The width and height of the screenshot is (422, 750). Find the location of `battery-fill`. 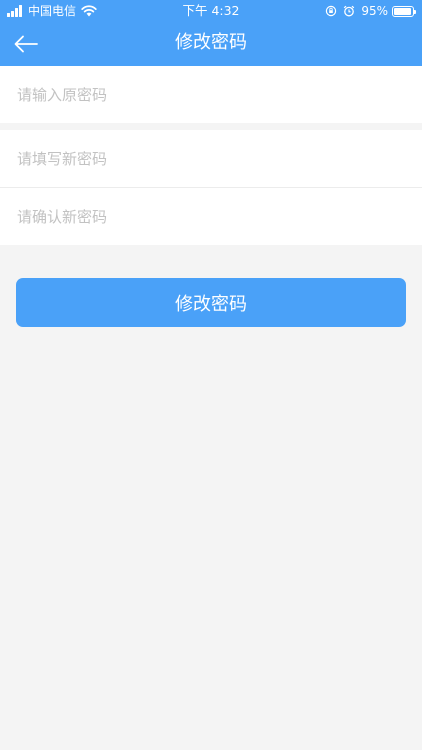

battery-fill is located at coordinates (403, 11).